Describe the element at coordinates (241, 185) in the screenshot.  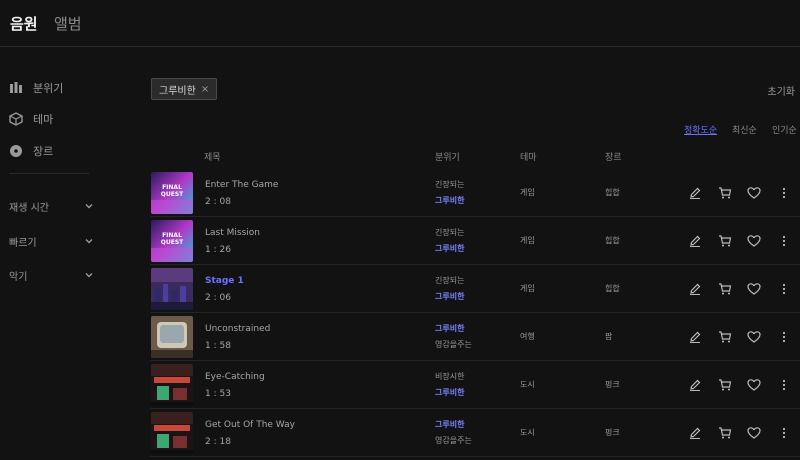
I see `track-title: Enter The Game` at that location.